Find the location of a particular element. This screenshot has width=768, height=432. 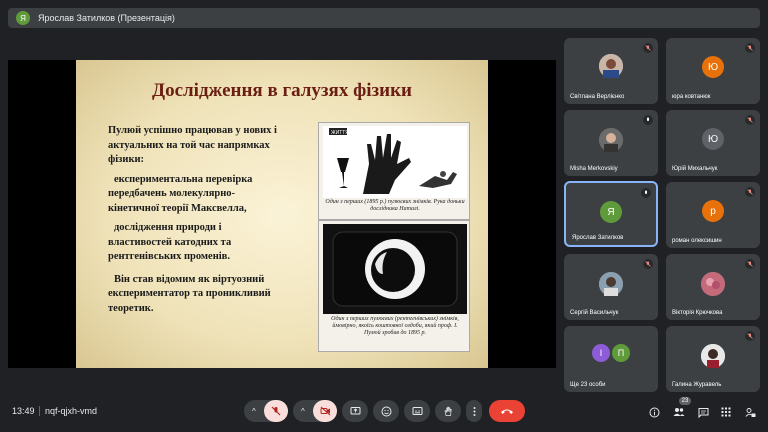

present-button is located at coordinates (355, 411).